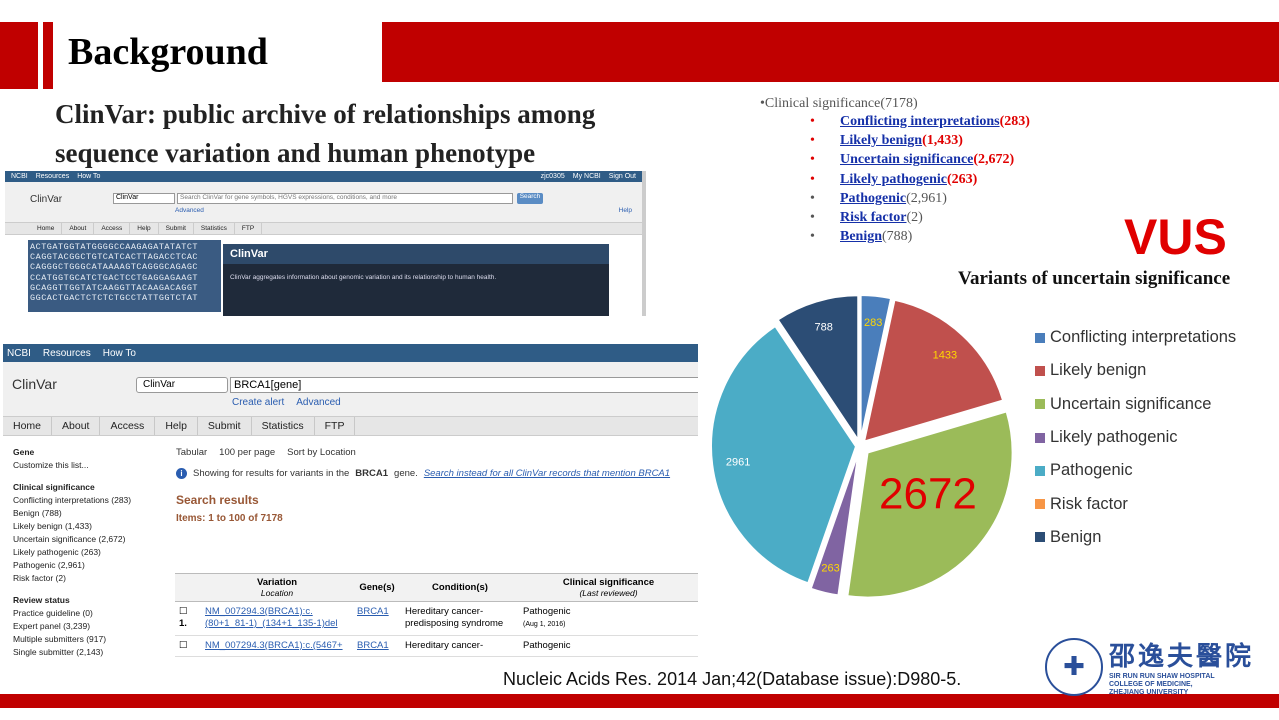 The height and width of the screenshot is (720, 1279). Describe the element at coordinates (928, 494) in the screenshot. I see `pie-data-label: 2672` at that location.